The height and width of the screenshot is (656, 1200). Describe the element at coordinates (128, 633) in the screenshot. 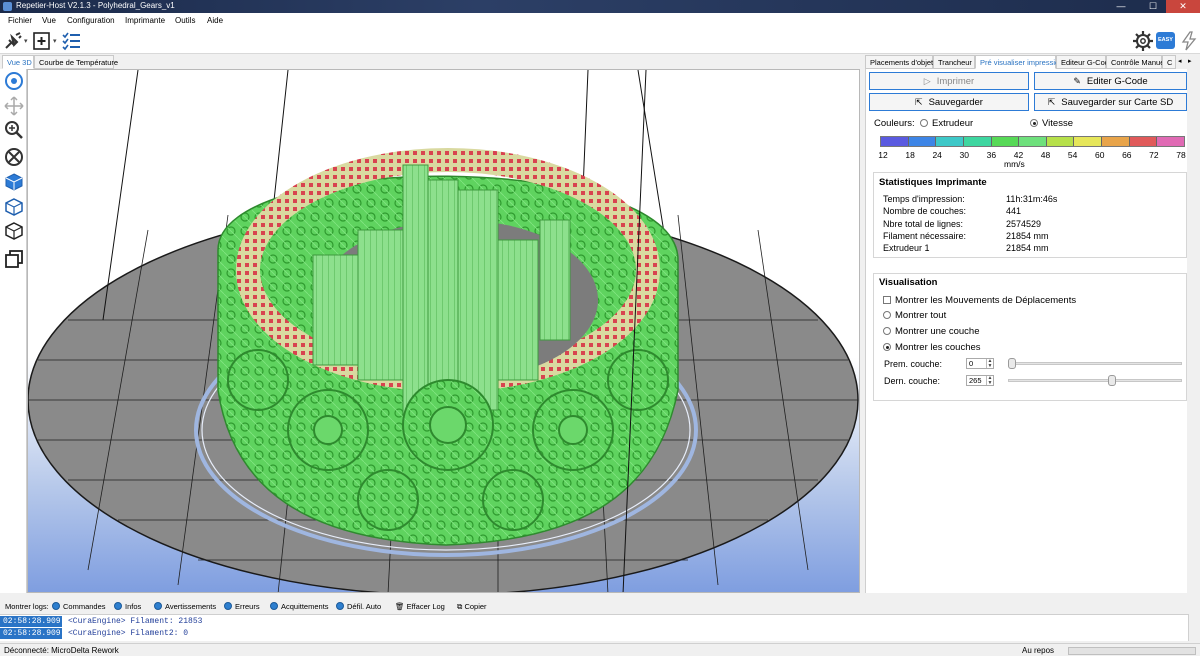

I see `log-message: <CuraEngine> Filament2: 0` at that location.